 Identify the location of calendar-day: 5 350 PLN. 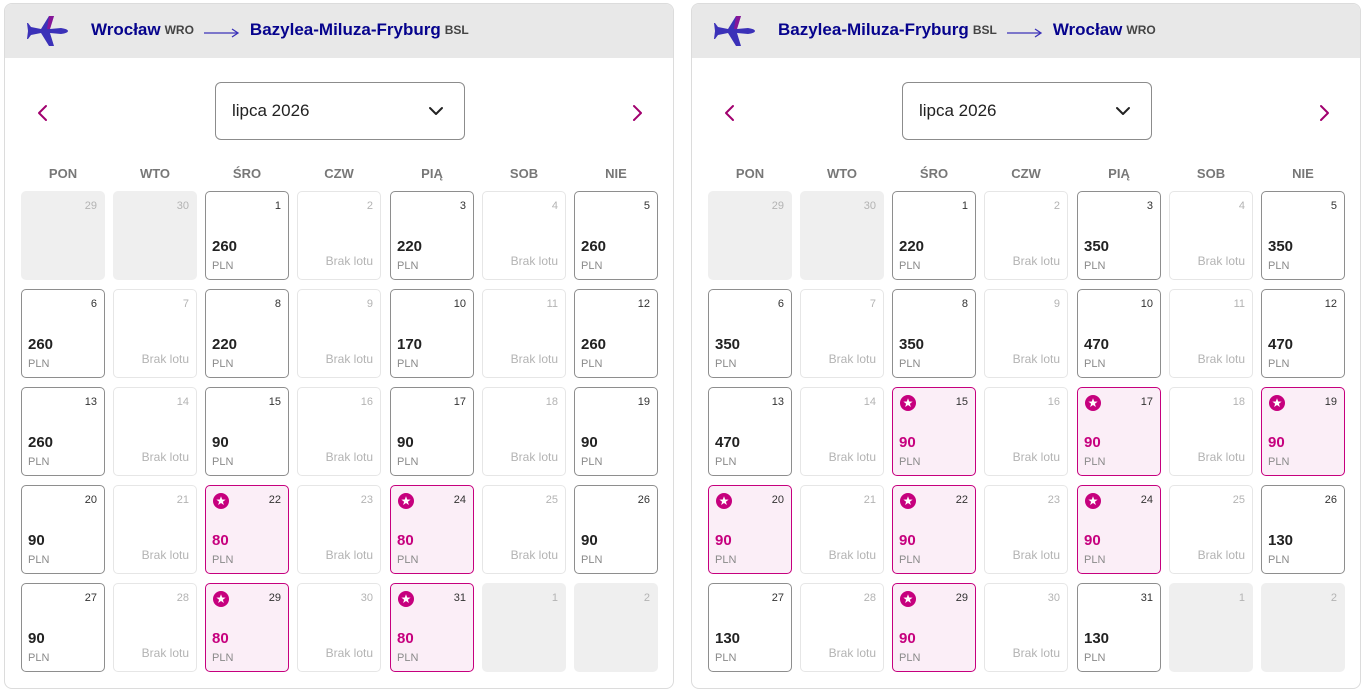
(1303, 235).